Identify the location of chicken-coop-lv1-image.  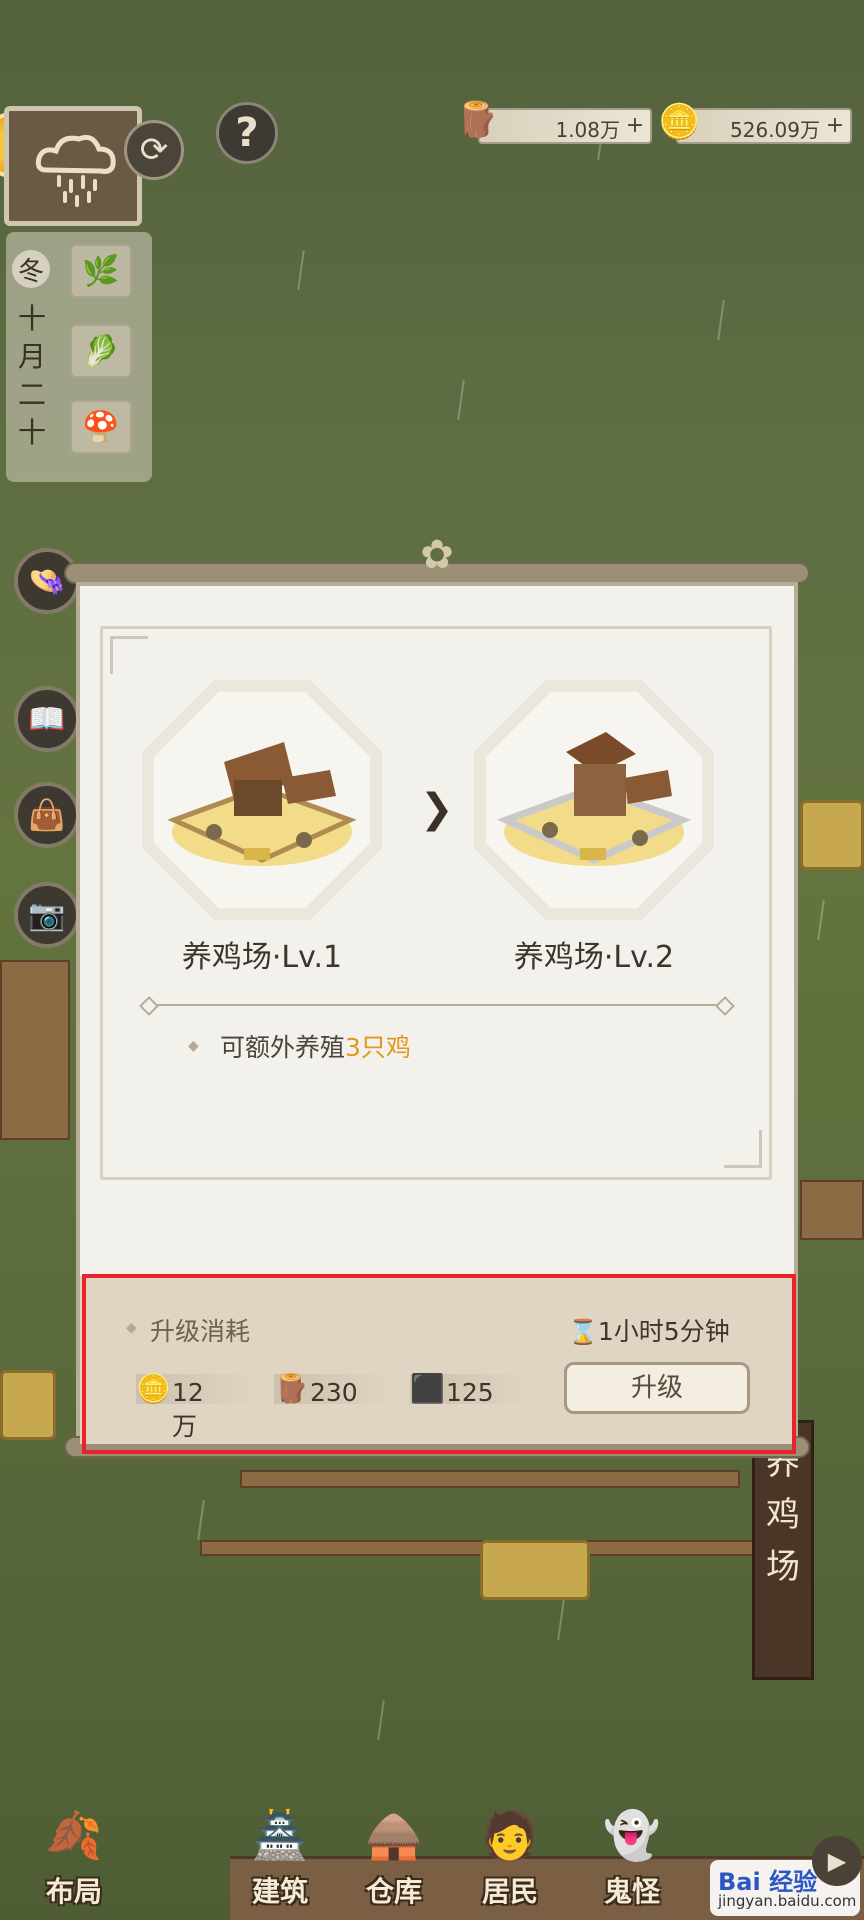
(262, 804).